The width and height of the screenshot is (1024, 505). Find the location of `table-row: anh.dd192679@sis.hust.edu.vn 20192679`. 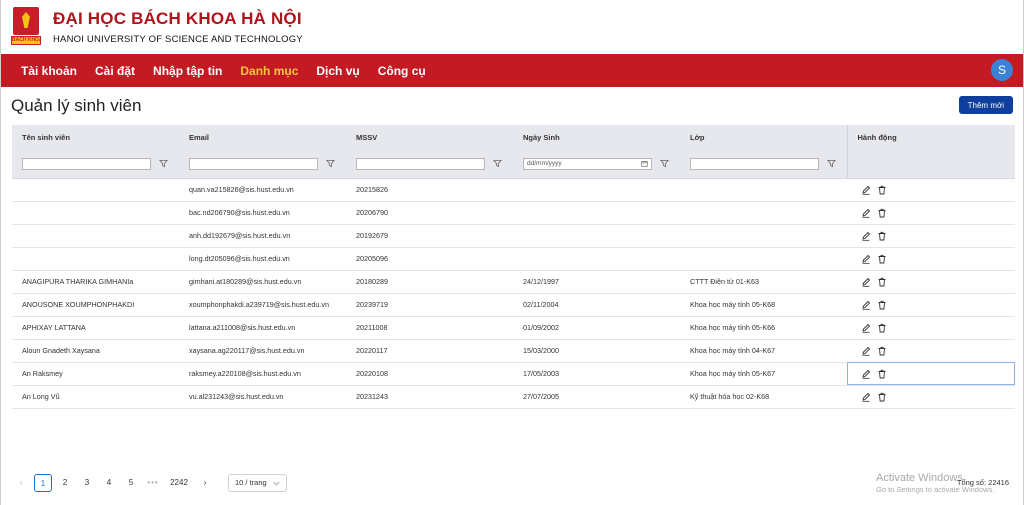

table-row: anh.dd192679@sis.hust.edu.vn 20192679 is located at coordinates (513, 236).